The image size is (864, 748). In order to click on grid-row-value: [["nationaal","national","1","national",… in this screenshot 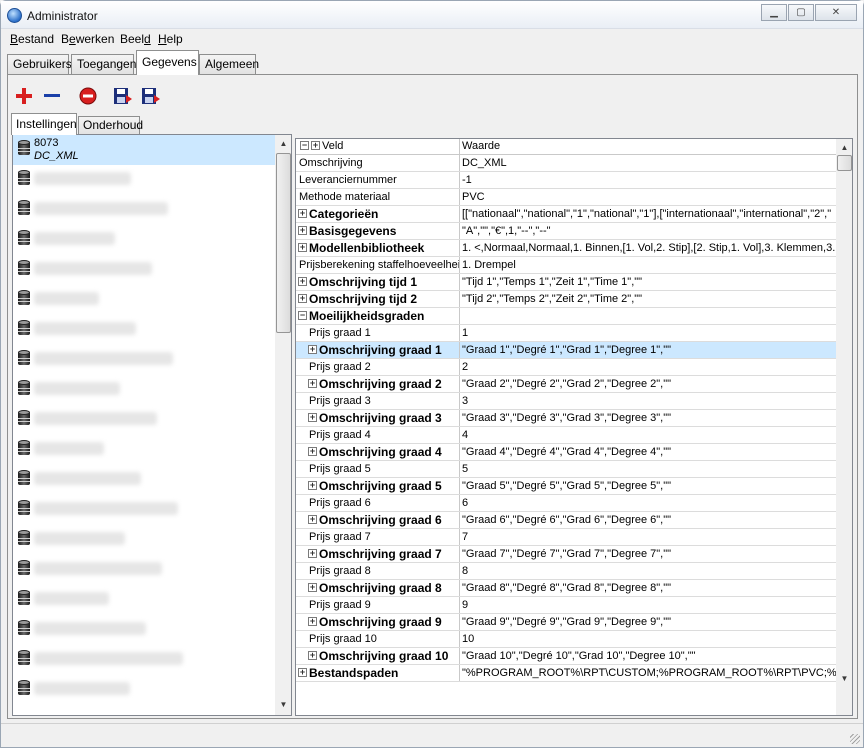, I will do `click(649, 214)`.